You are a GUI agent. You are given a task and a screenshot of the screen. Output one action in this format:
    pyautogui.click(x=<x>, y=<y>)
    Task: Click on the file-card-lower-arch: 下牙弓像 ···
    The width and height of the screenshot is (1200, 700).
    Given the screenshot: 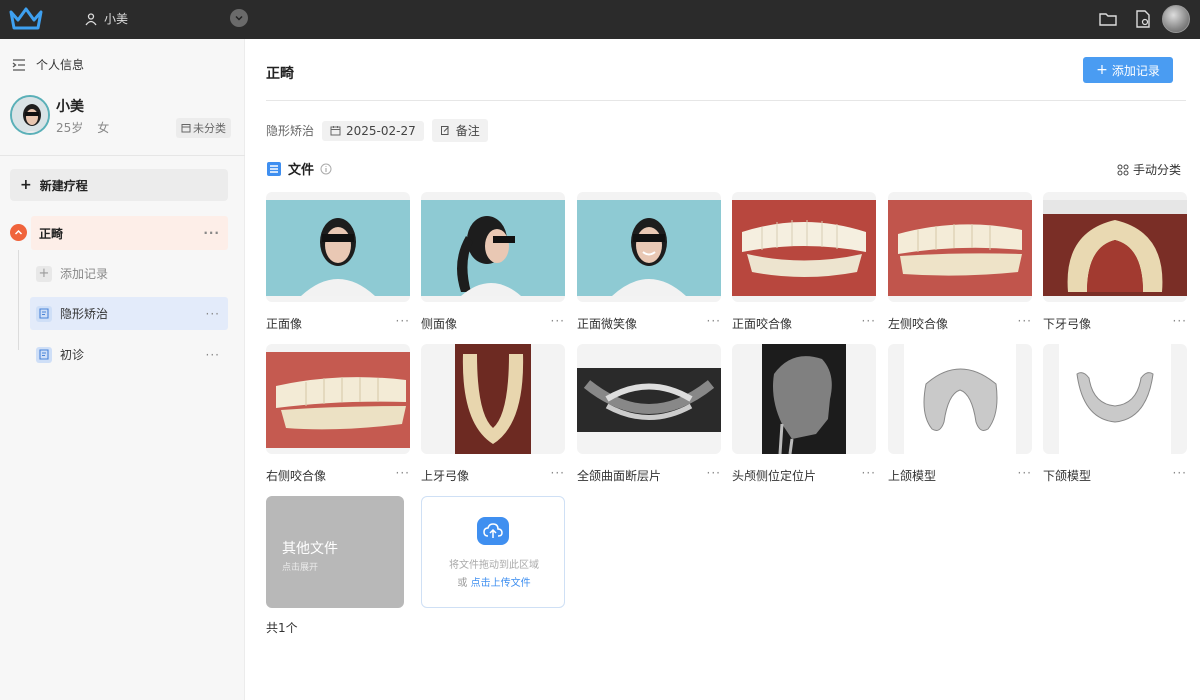 What is the action you would take?
    pyautogui.click(x=1115, y=261)
    